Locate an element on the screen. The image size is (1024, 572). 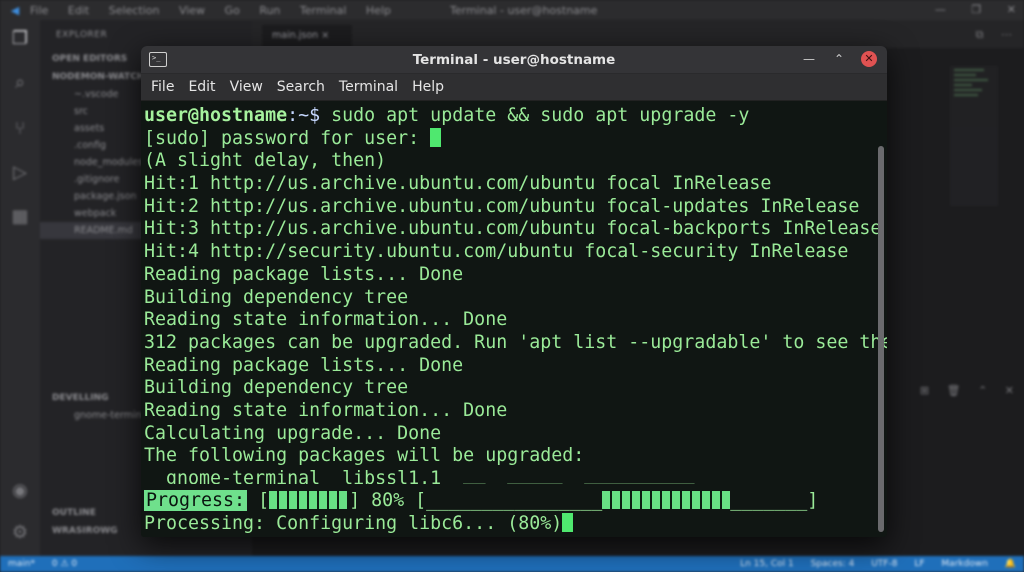
prompt-user: user@hostname is located at coordinates (216, 115).